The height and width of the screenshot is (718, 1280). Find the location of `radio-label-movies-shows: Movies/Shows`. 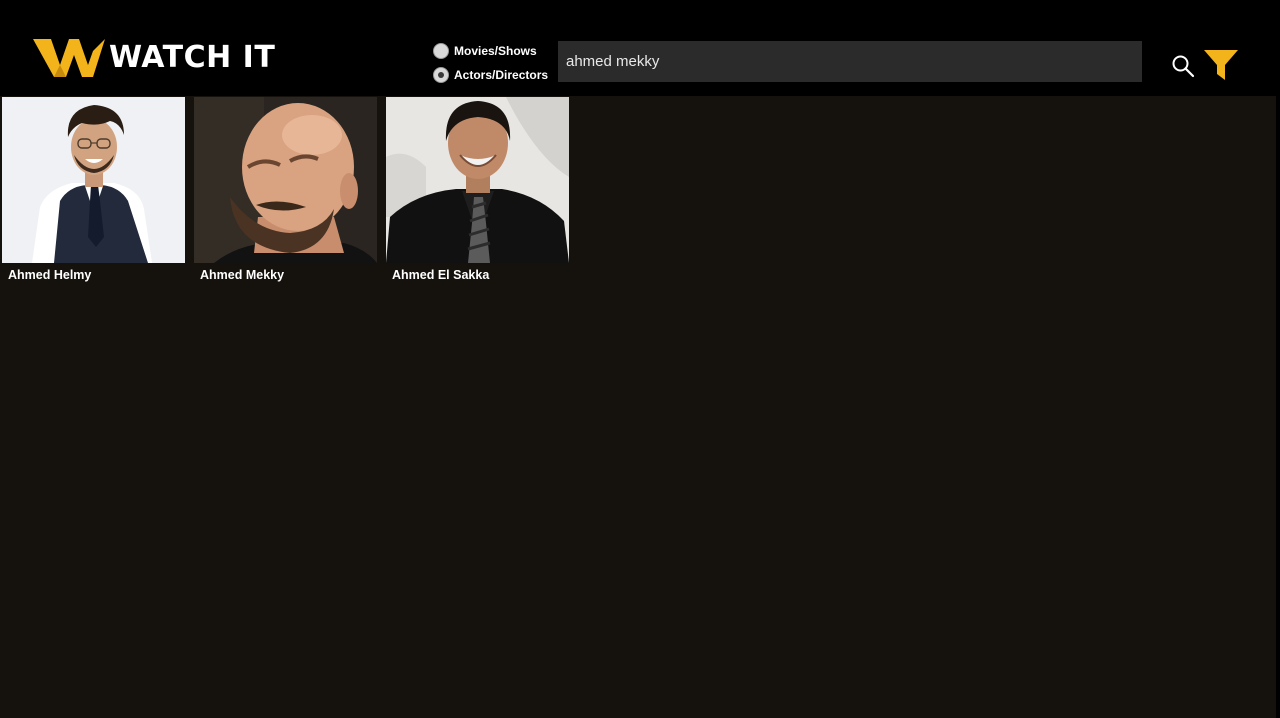

radio-label-movies-shows: Movies/Shows is located at coordinates (495, 51).